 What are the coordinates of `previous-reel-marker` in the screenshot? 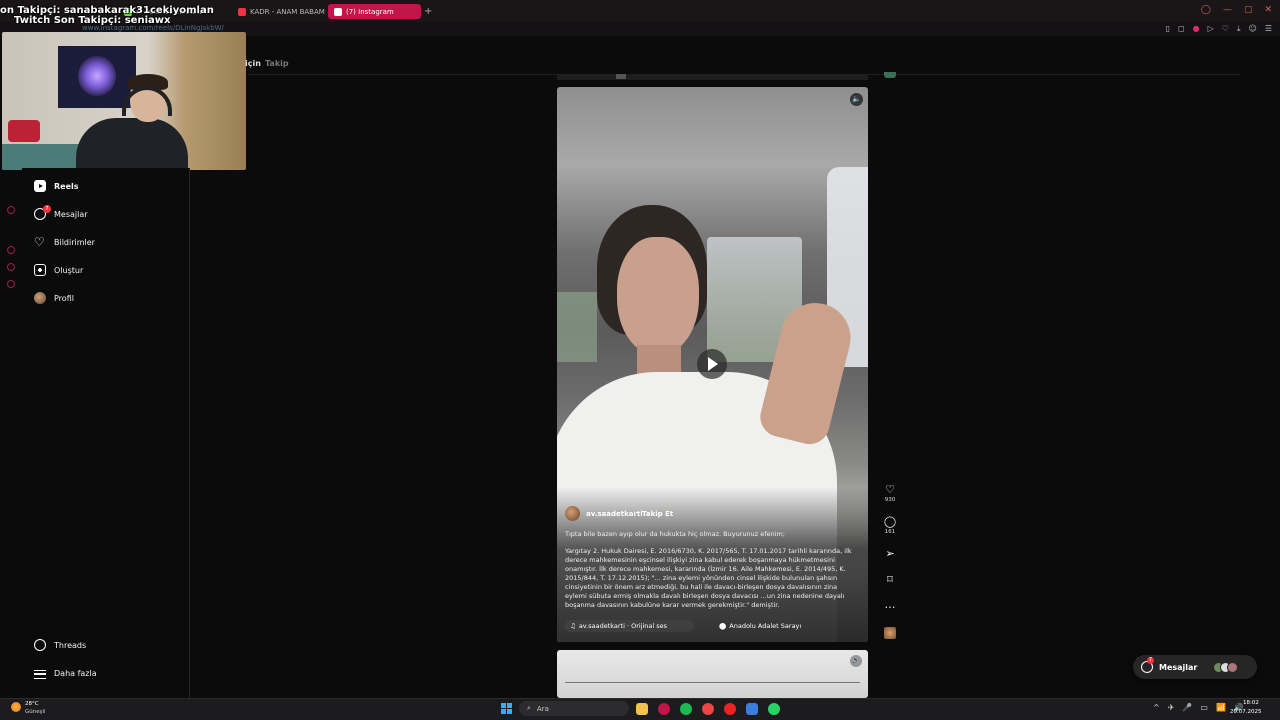 It's located at (621, 76).